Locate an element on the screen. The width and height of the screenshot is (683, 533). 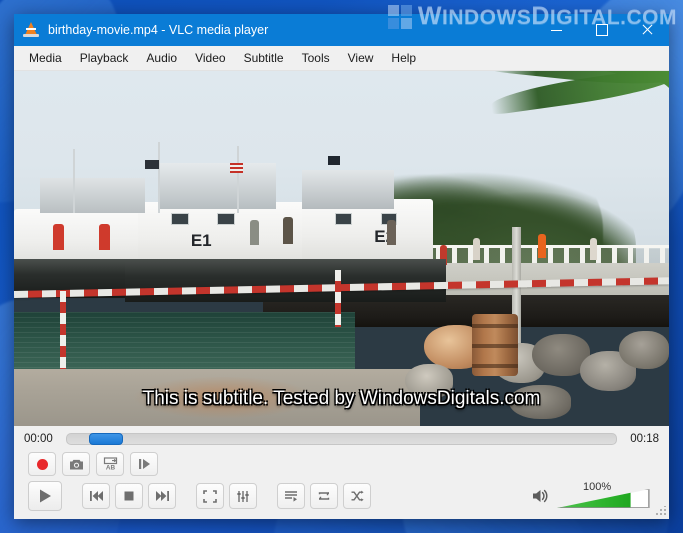
fullscreen-button is located at coordinates (210, 496).